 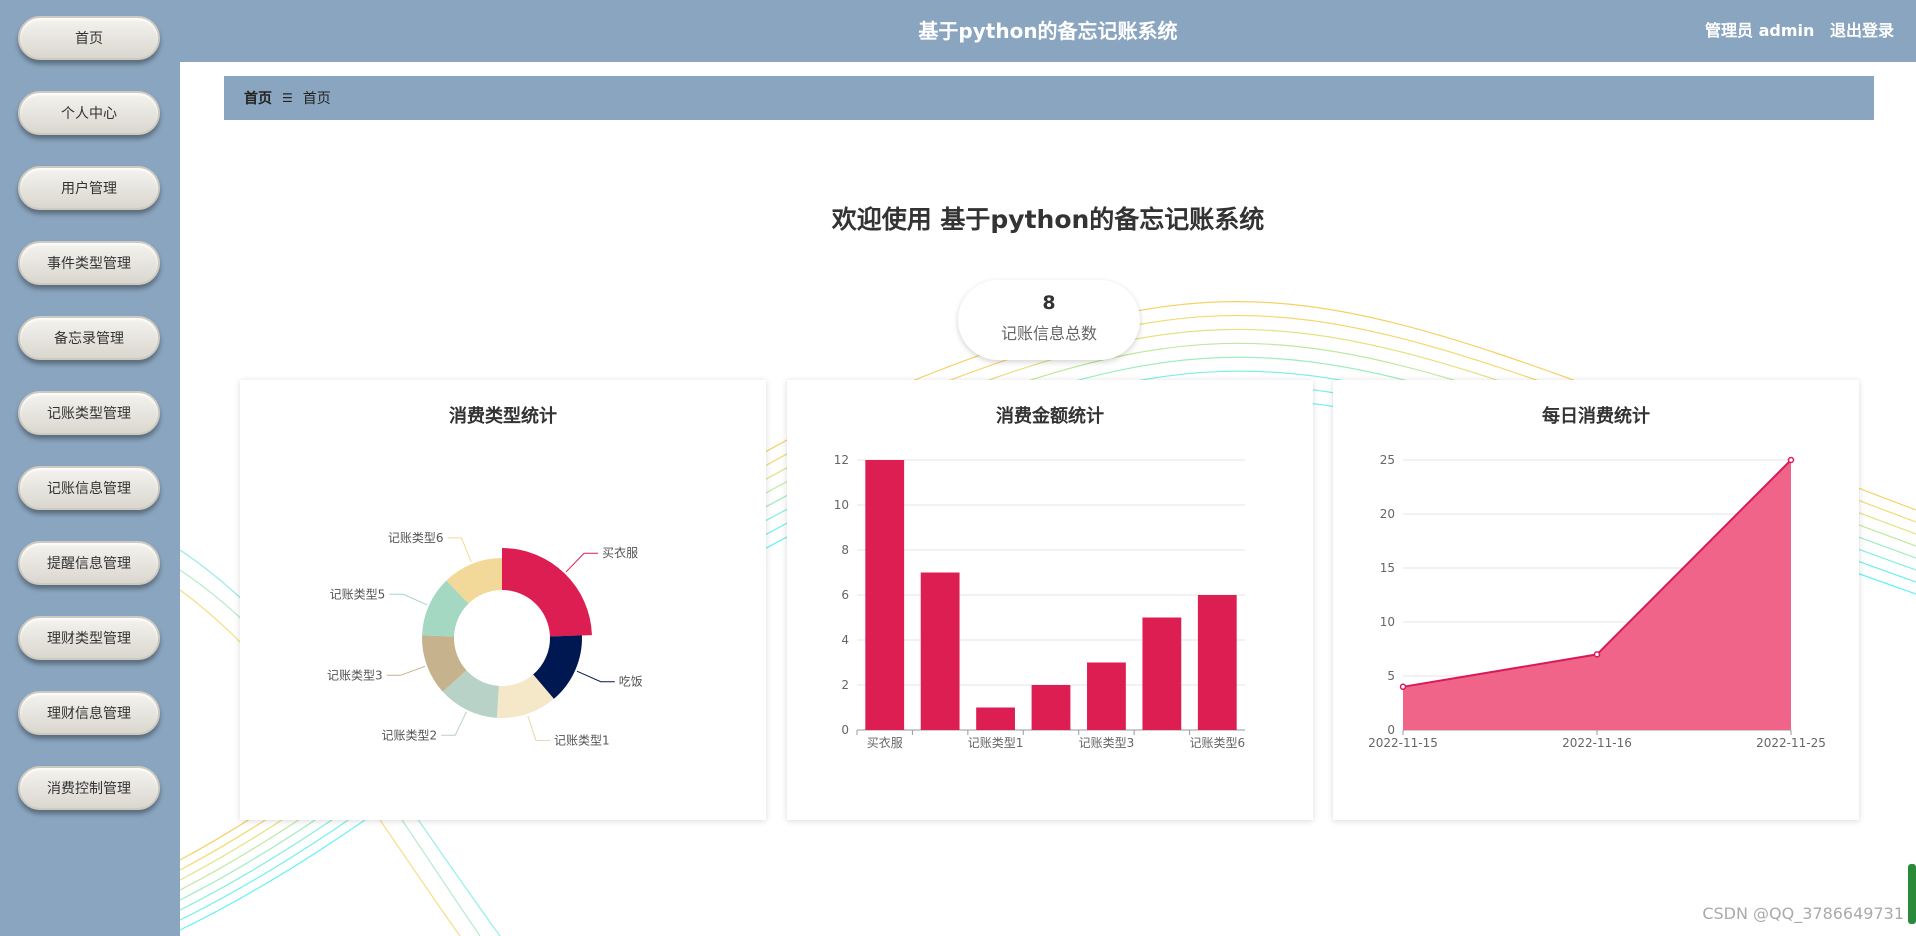 What do you see at coordinates (89, 38) in the screenshot?
I see `sidebar-item-home: 首页` at bounding box center [89, 38].